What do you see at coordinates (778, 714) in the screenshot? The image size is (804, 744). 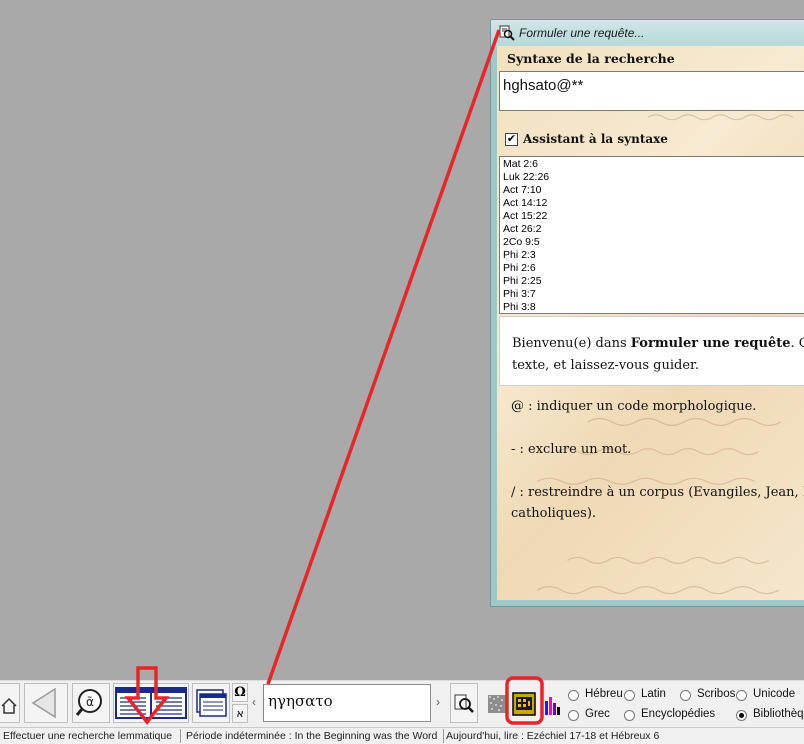 I see `radio-bibliotheque-label: Bibliothèqu` at bounding box center [778, 714].